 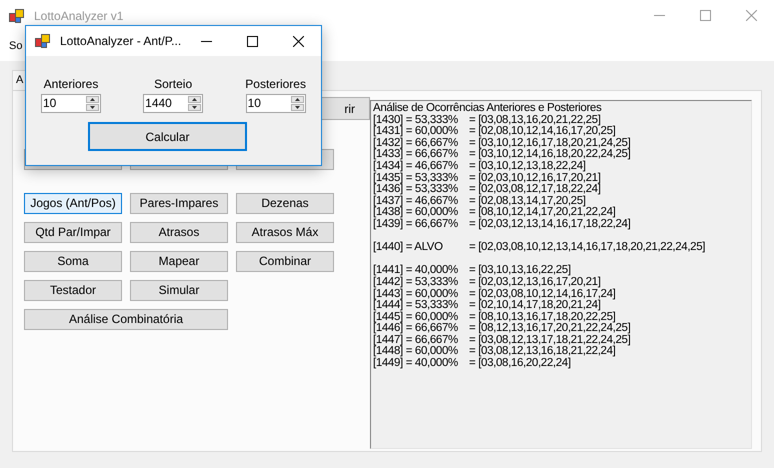 What do you see at coordinates (520, 364) in the screenshot?
I see `drawn-numbers: = [03,08,16,20,22,24]` at bounding box center [520, 364].